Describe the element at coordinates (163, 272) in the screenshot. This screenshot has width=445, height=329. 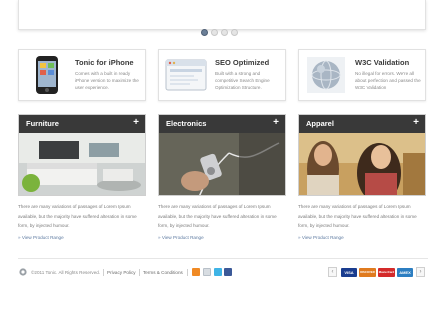
I see `terms-conditions-link: Terms & Conditions` at that location.